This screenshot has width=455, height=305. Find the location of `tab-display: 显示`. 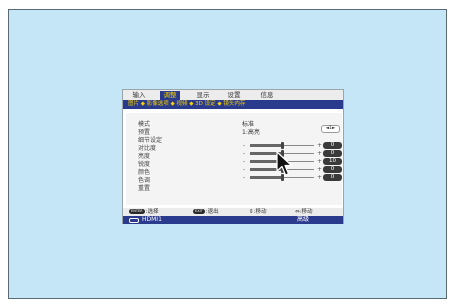

tab-display: 显示 is located at coordinates (203, 95).